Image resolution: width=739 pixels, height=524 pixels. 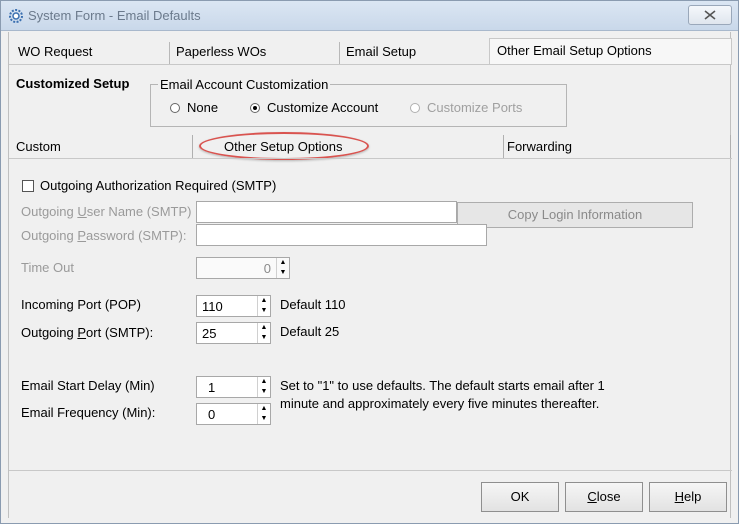 I want to click on tab-wo-request: WO Request, so click(x=51, y=52).